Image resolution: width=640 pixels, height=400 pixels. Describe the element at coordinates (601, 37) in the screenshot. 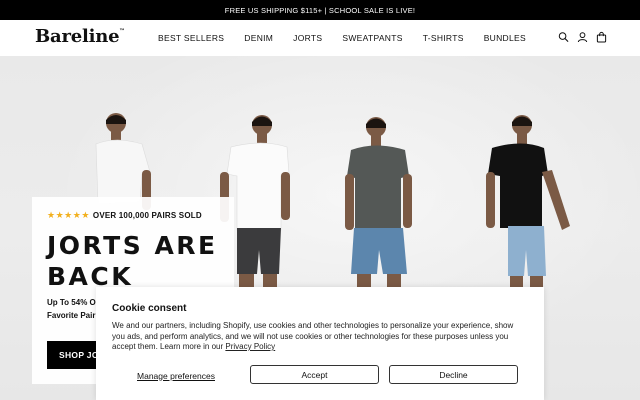

I see `cart-icon` at that location.